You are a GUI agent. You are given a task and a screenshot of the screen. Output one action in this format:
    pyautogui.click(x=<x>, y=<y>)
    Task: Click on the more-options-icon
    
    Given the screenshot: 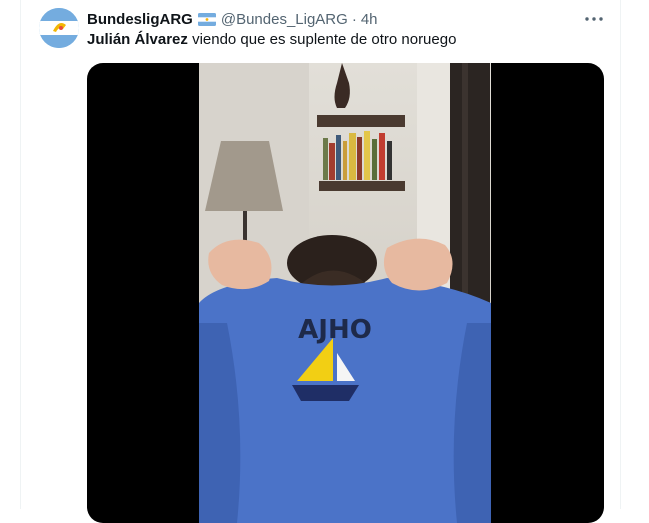 What is the action you would take?
    pyautogui.click(x=594, y=19)
    